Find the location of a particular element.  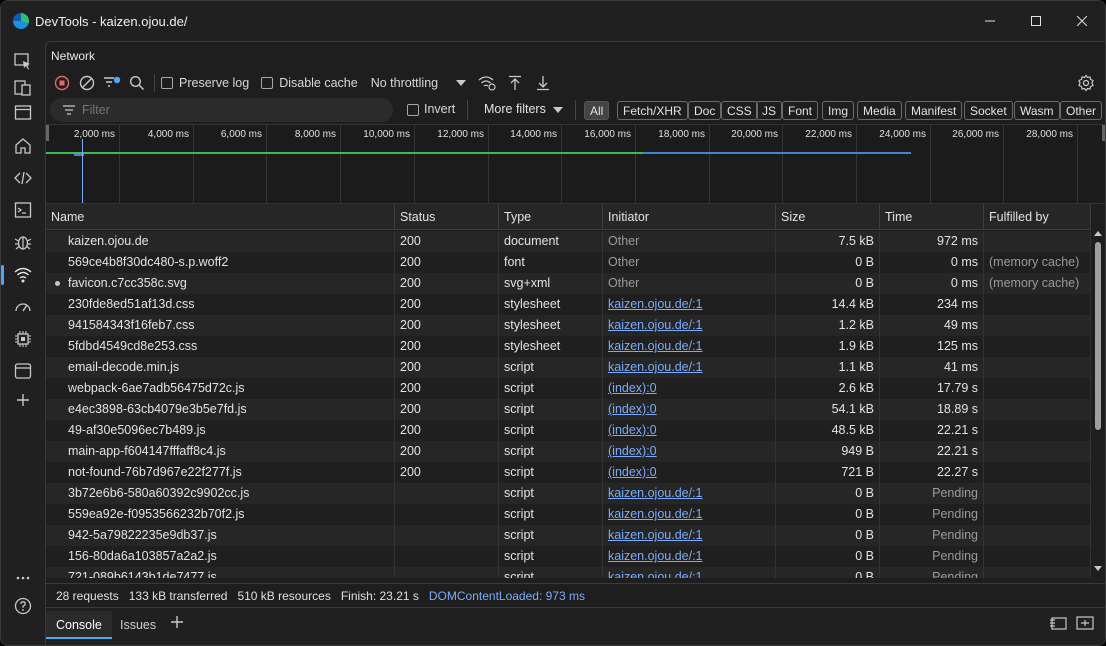

more-filters-button: More filters is located at coordinates (515, 109).